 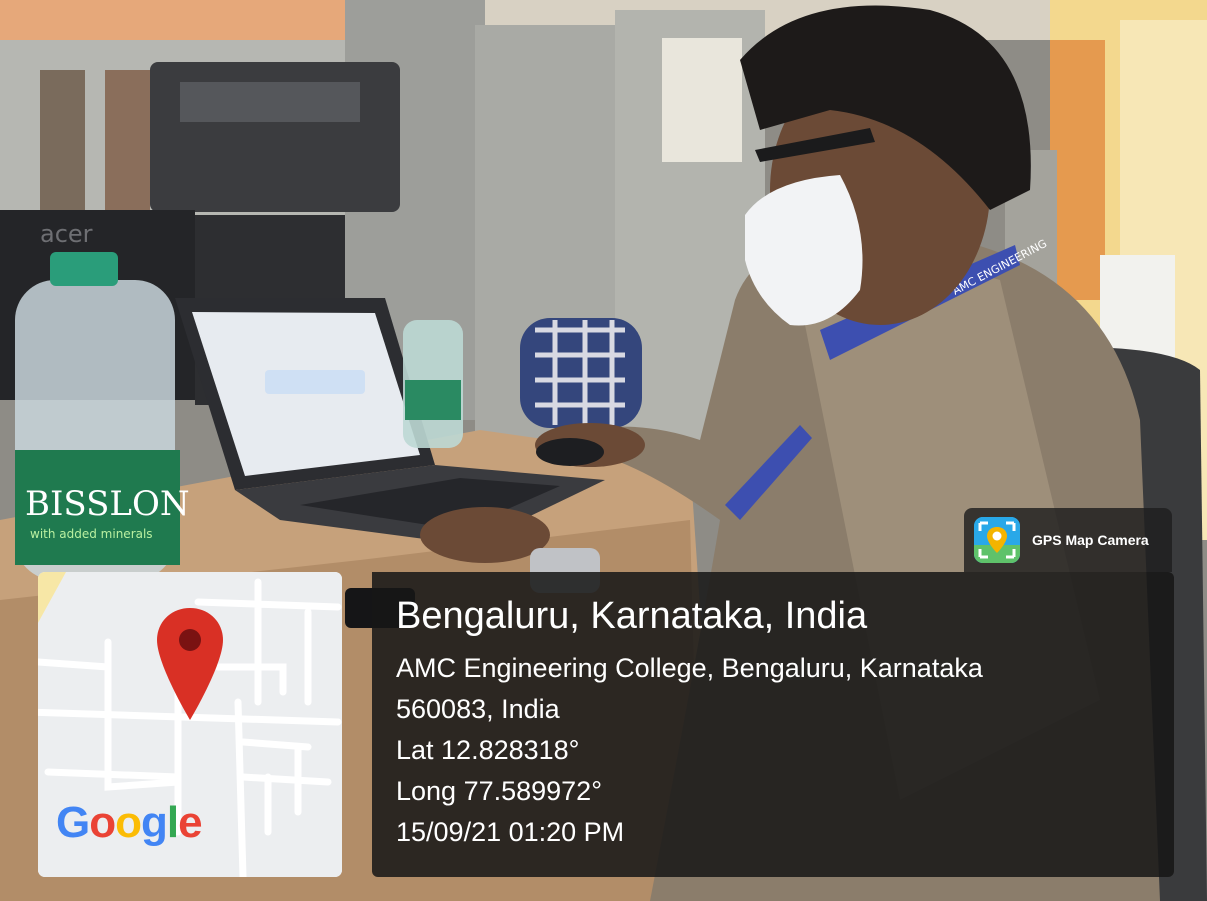 What do you see at coordinates (510, 832) in the screenshot?
I see `datetime: 15/09/21 01:20 PM` at bounding box center [510, 832].